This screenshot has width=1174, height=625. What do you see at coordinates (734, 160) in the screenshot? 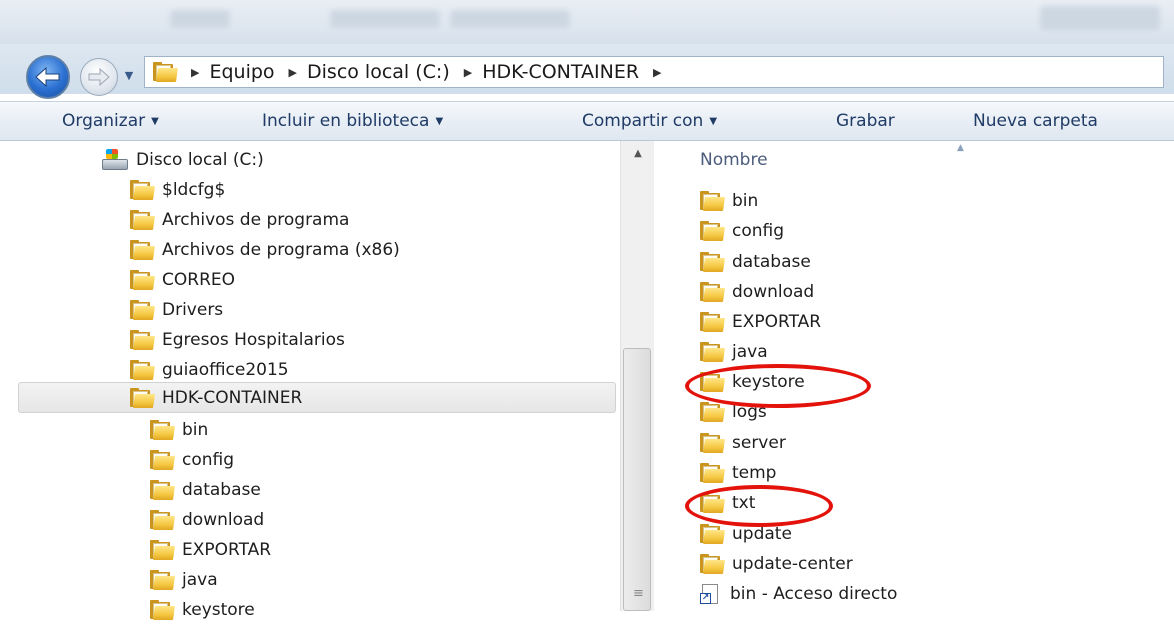
I see `column-header-name: Nombre` at bounding box center [734, 160].